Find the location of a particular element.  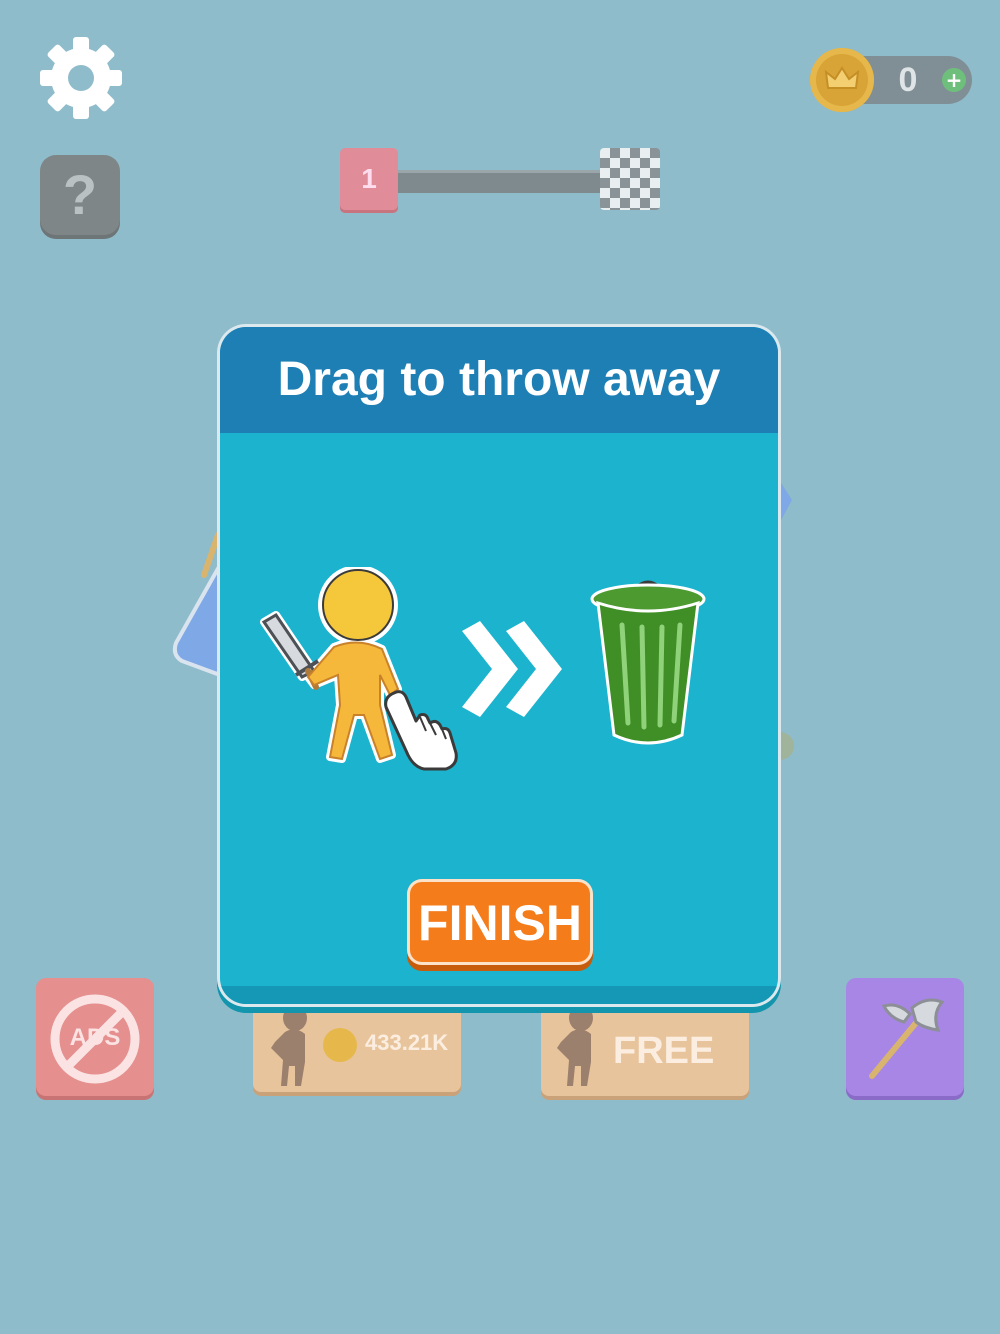

tap-hand-icon is located at coordinates (421, 730).